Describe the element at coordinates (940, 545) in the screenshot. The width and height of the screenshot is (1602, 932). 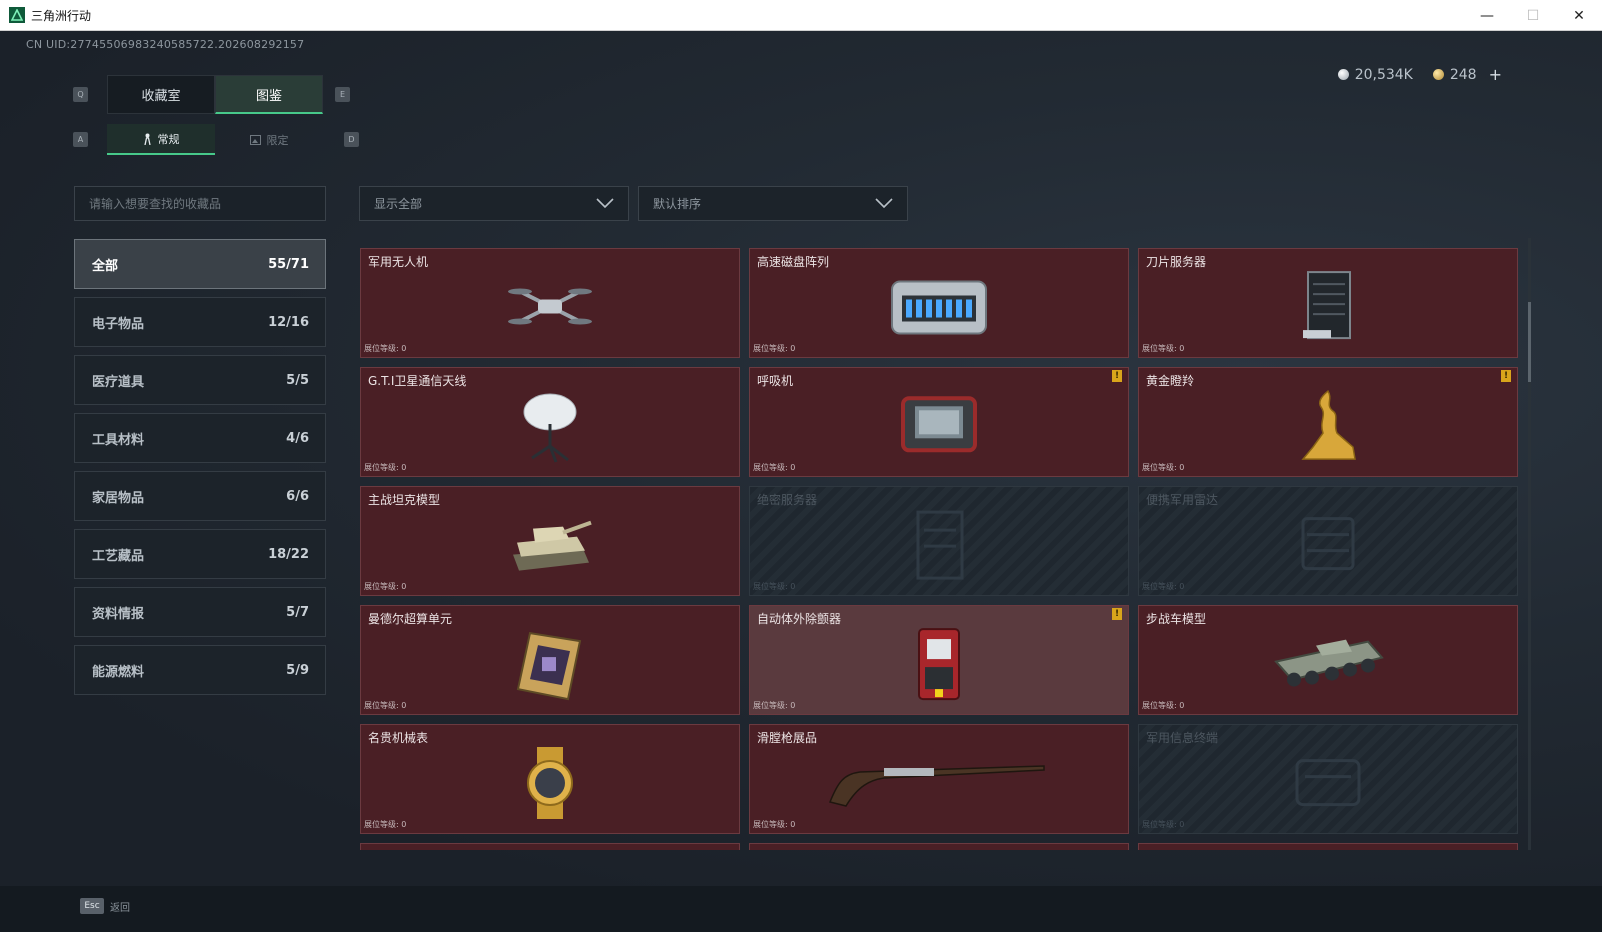
I see `secret-server-icon` at that location.